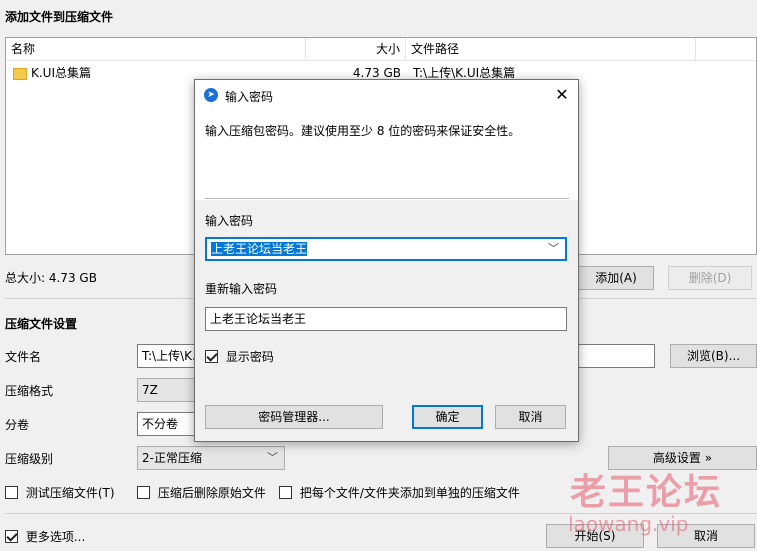  What do you see at coordinates (61, 73) in the screenshot?
I see `row-name: K.UI总集篇` at bounding box center [61, 73].